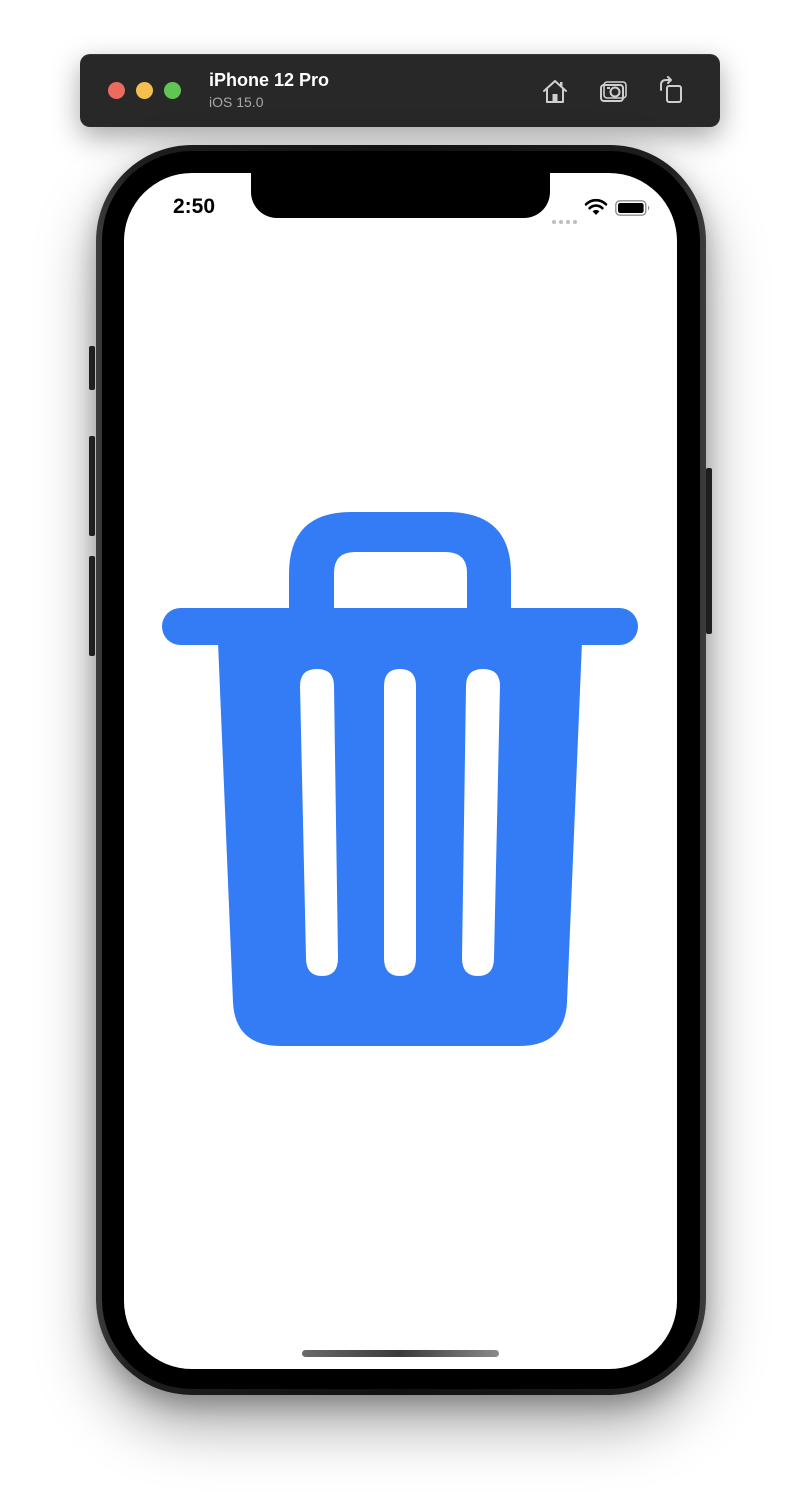  Describe the element at coordinates (144, 90) in the screenshot. I see `minimize-window-button` at that location.